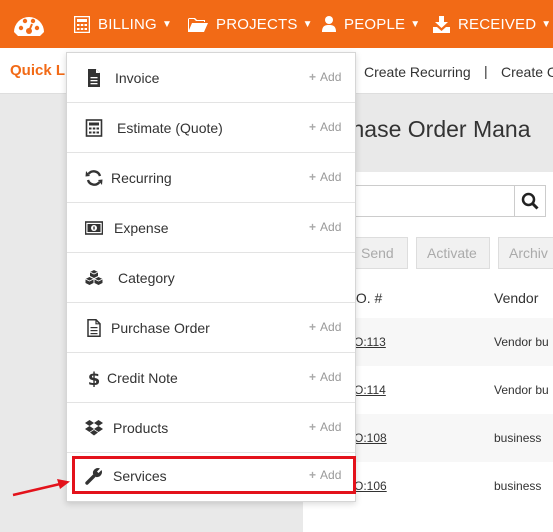 The image size is (553, 532). I want to click on search-icon, so click(530, 201).